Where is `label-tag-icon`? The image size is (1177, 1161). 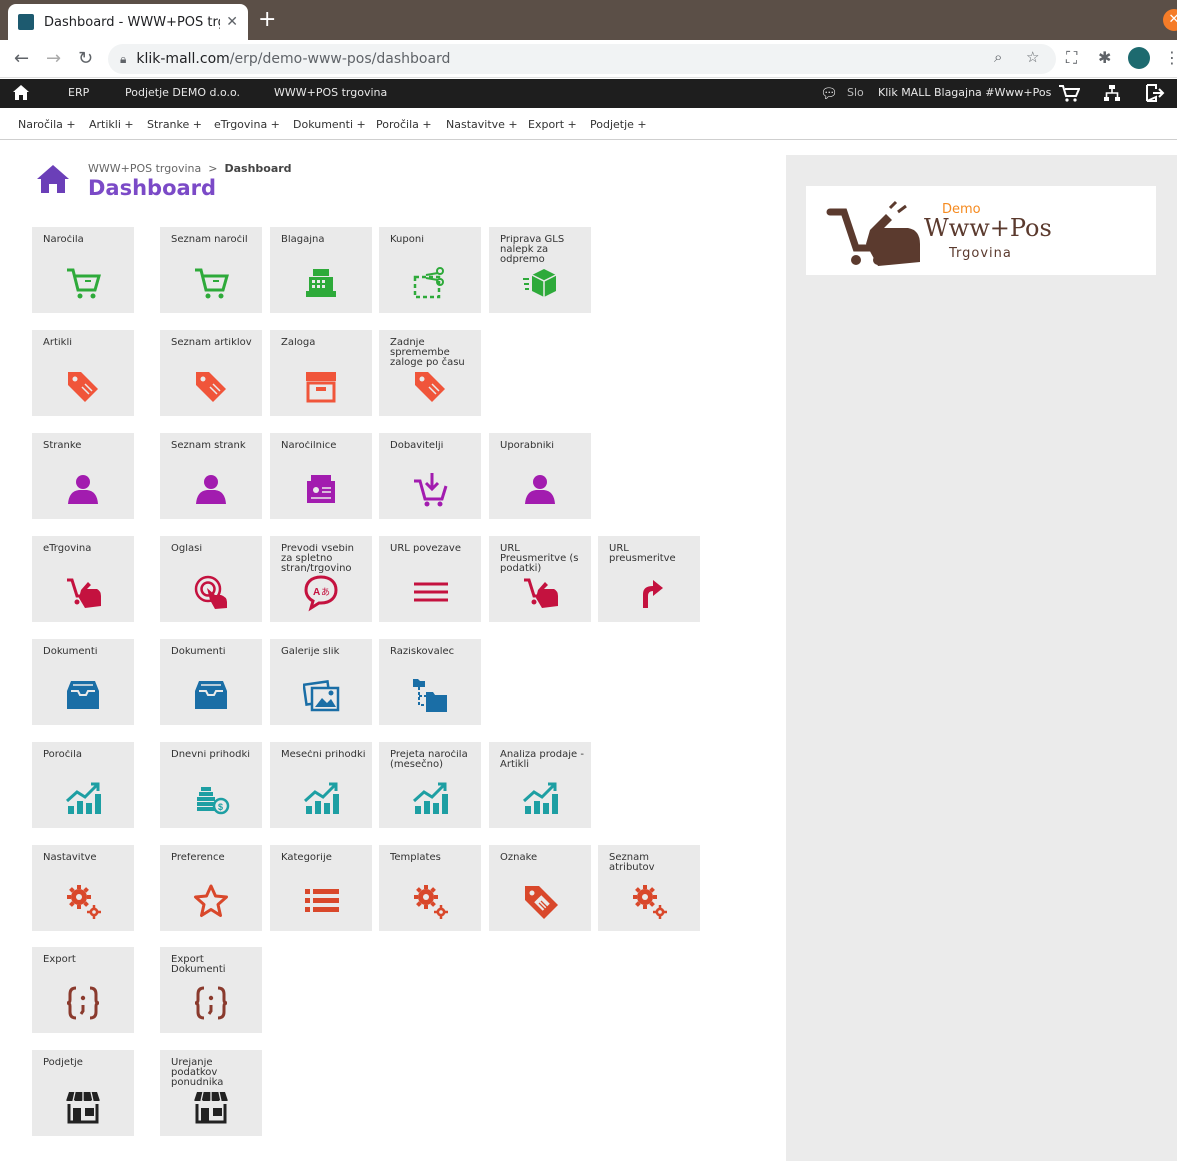
label-tag-icon is located at coordinates (541, 902).